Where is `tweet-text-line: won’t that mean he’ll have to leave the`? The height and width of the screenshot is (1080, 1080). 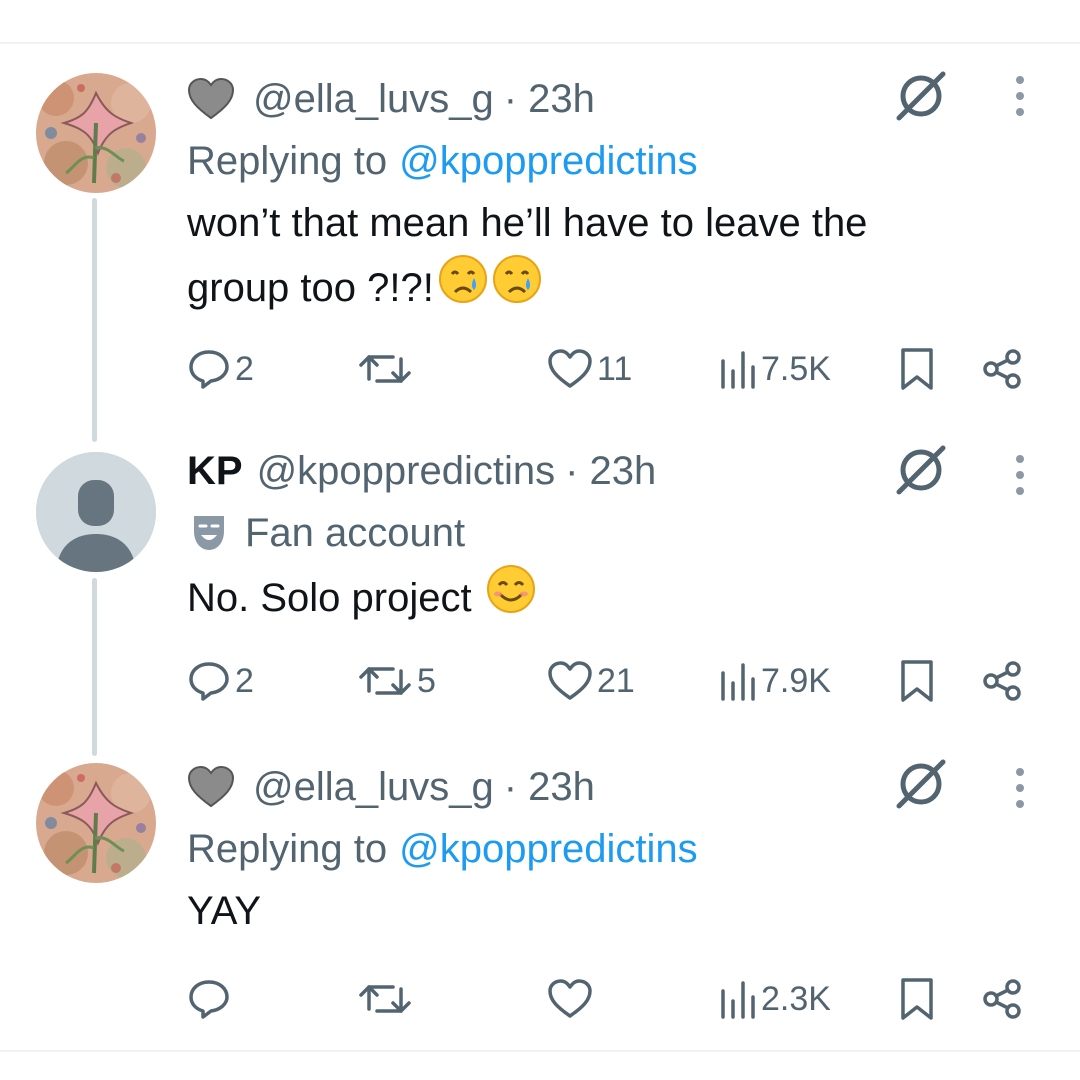 tweet-text-line: won’t that mean he’ll have to leave the is located at coordinates (527, 223).